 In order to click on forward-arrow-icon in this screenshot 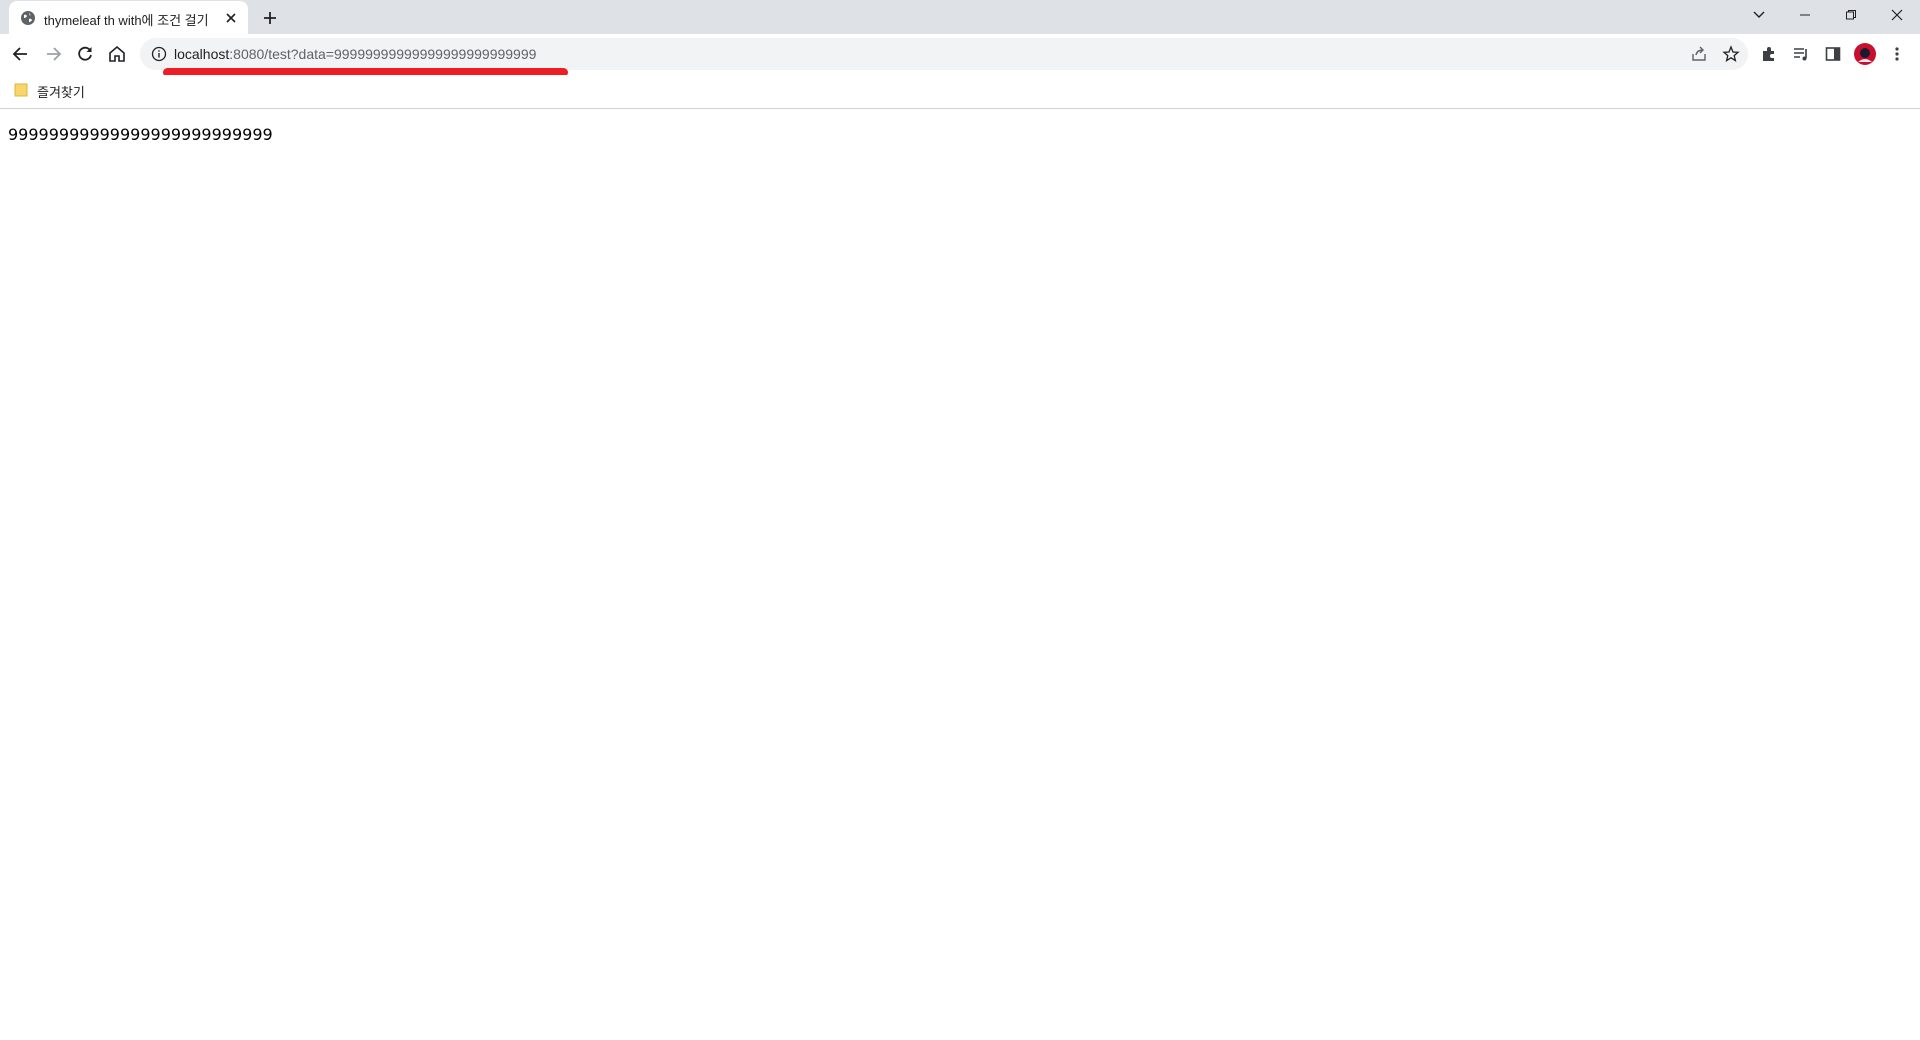, I will do `click(53, 54)`.